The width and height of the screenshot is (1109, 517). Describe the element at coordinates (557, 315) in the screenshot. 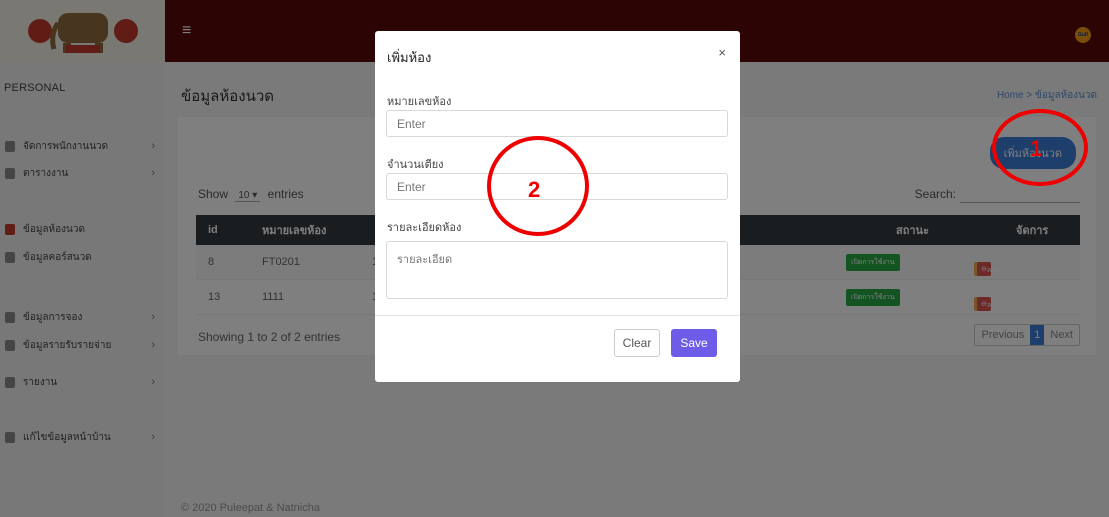

I see `modal-footer-divider` at that location.